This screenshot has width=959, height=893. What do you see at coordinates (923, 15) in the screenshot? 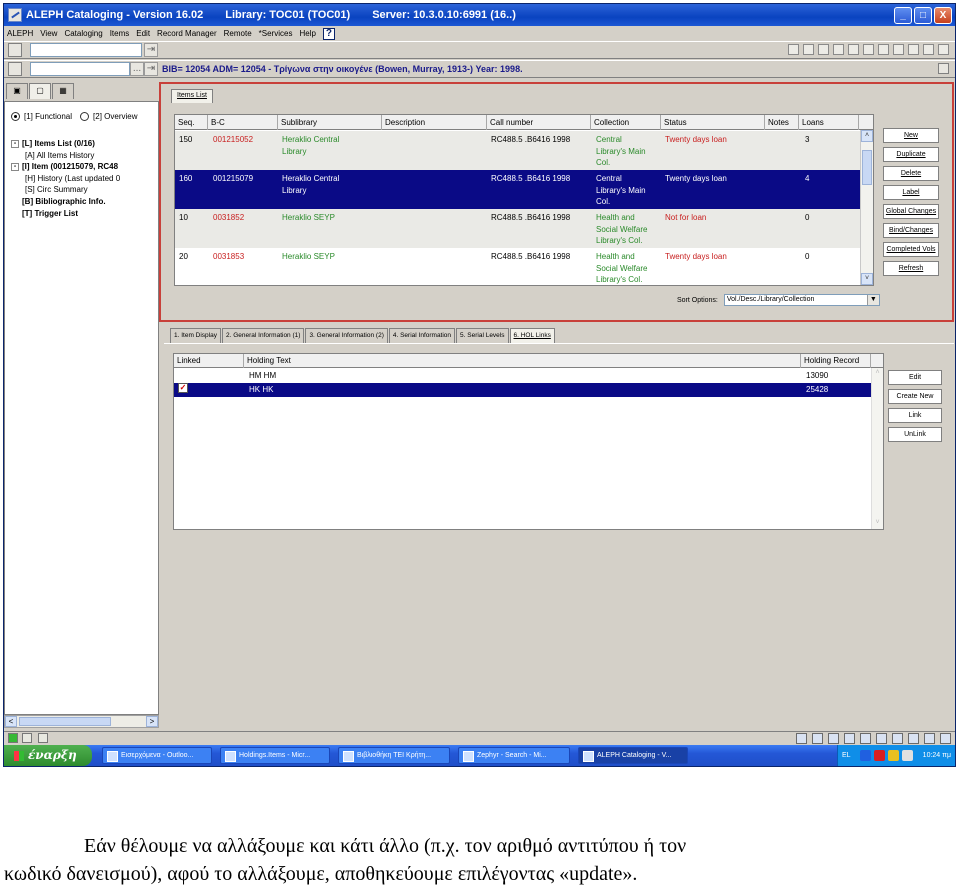
I see `maximize-button: □` at bounding box center [923, 15].